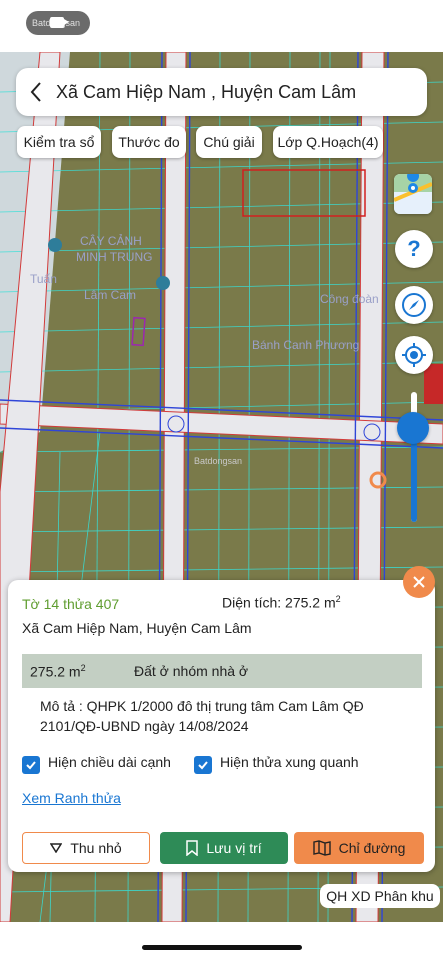 The width and height of the screenshot is (443, 960). I want to click on triangle-down-icon, so click(56, 848).